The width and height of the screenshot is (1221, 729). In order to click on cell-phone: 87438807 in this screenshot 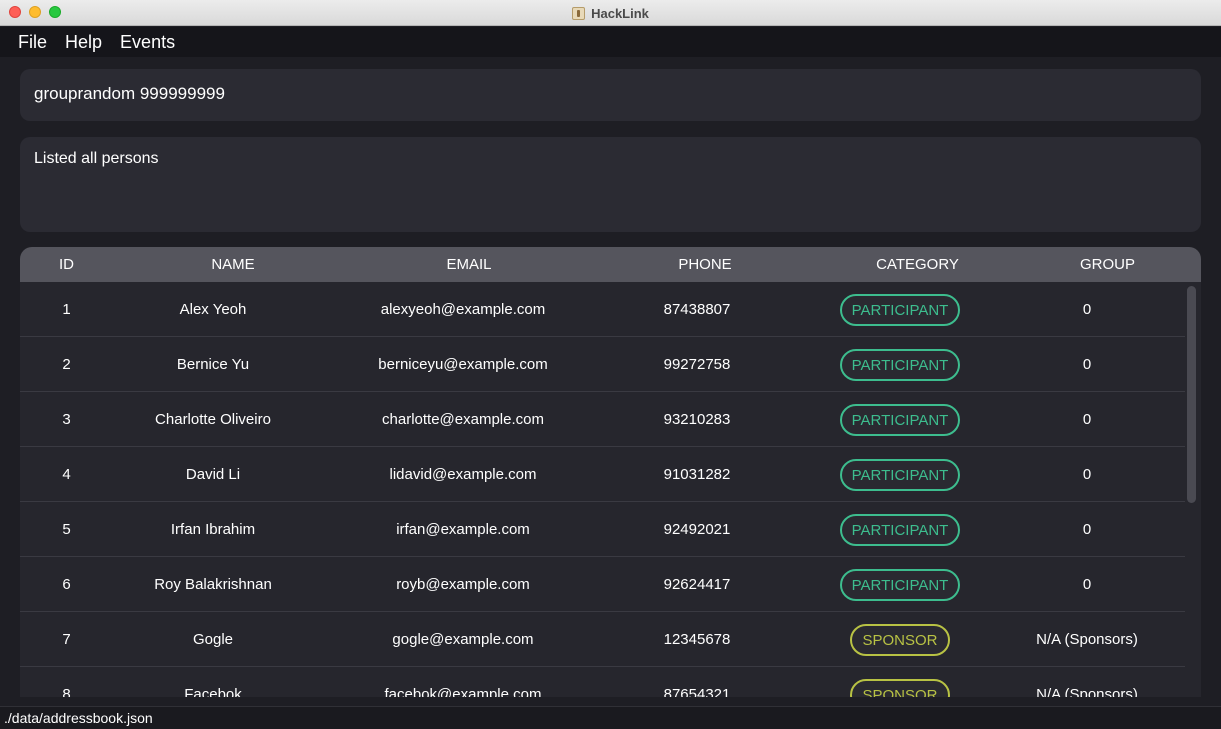, I will do `click(697, 309)`.